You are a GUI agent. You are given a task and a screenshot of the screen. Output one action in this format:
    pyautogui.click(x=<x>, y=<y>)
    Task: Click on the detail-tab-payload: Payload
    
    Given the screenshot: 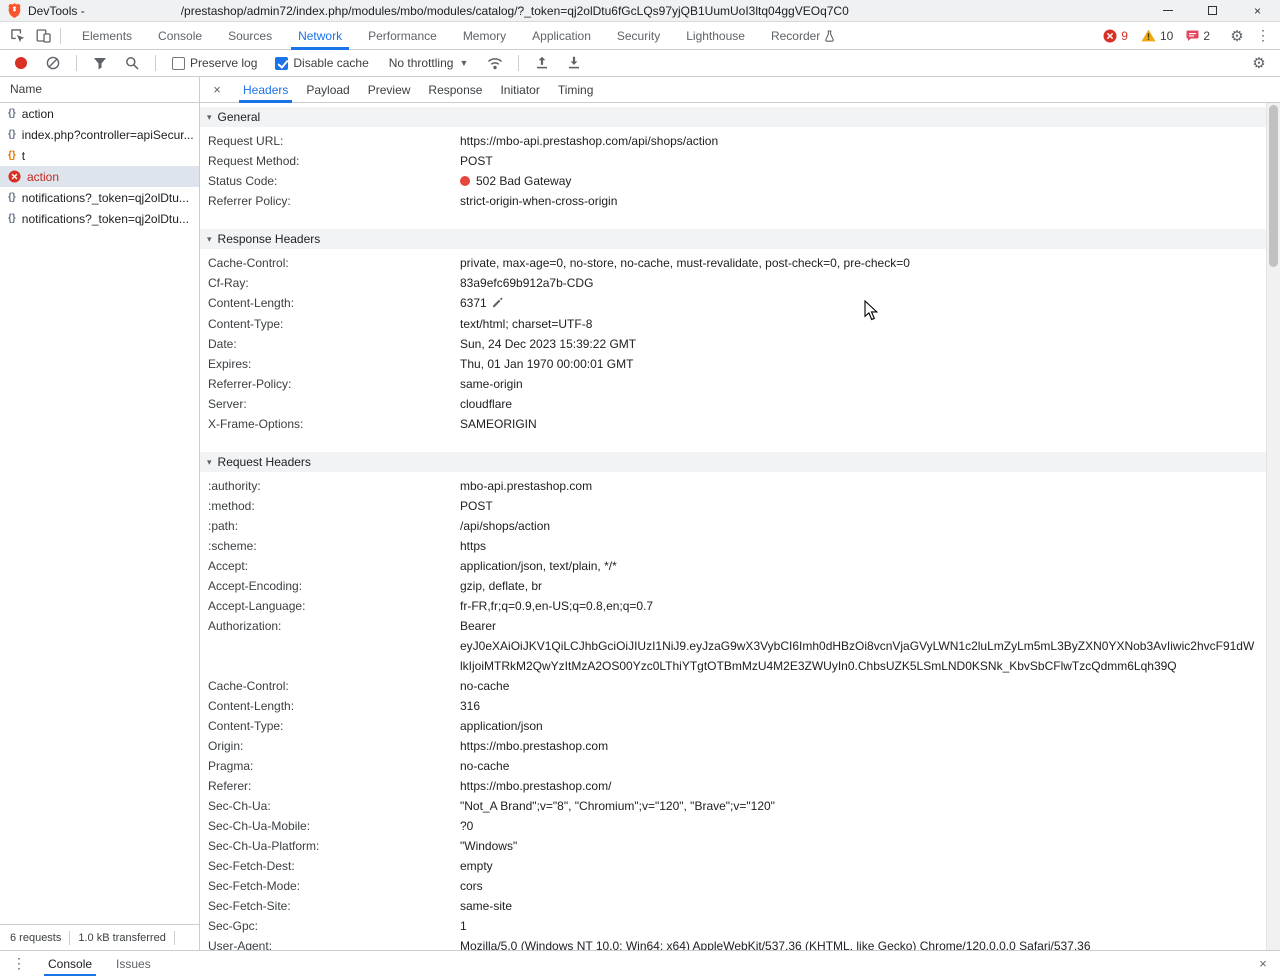 What is the action you would take?
    pyautogui.click(x=327, y=90)
    